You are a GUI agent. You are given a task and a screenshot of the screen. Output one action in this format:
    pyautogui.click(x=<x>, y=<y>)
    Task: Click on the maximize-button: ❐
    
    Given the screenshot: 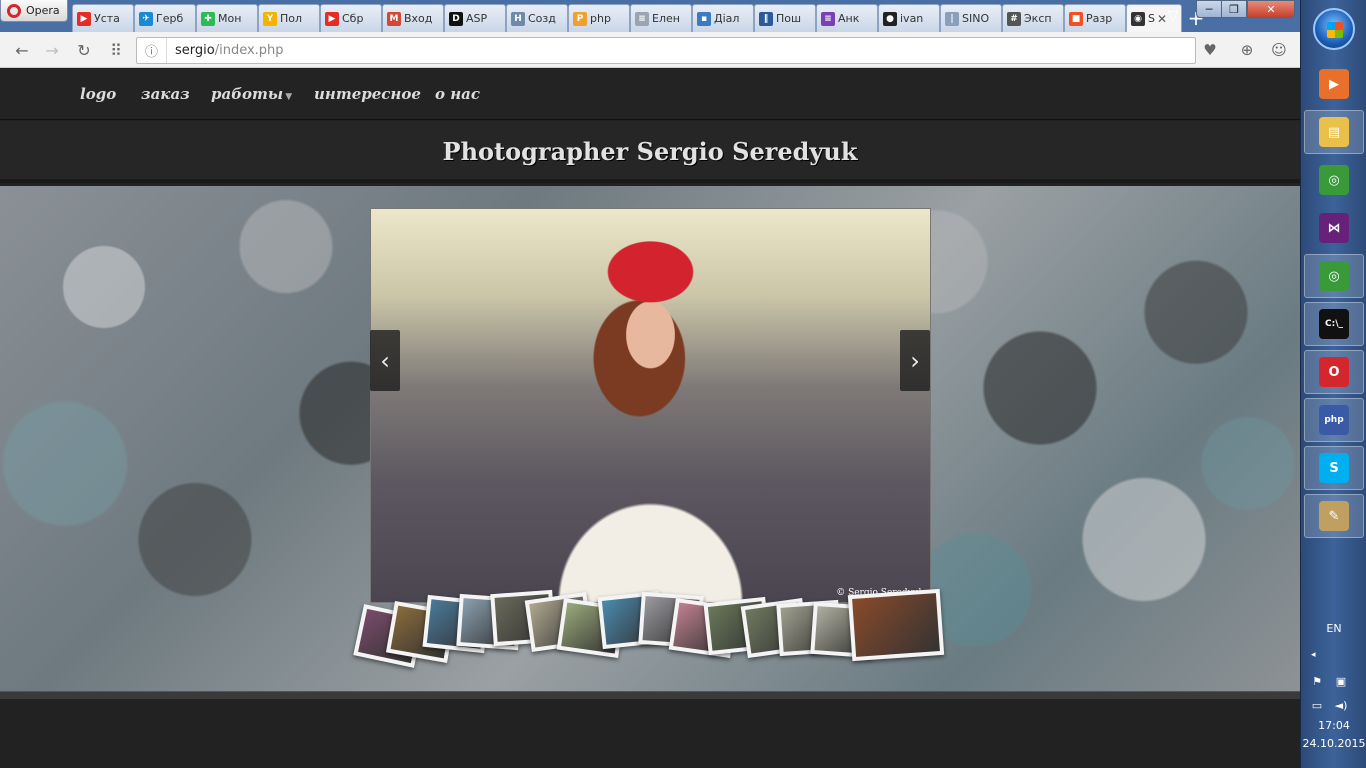 What is the action you would take?
    pyautogui.click(x=1234, y=9)
    